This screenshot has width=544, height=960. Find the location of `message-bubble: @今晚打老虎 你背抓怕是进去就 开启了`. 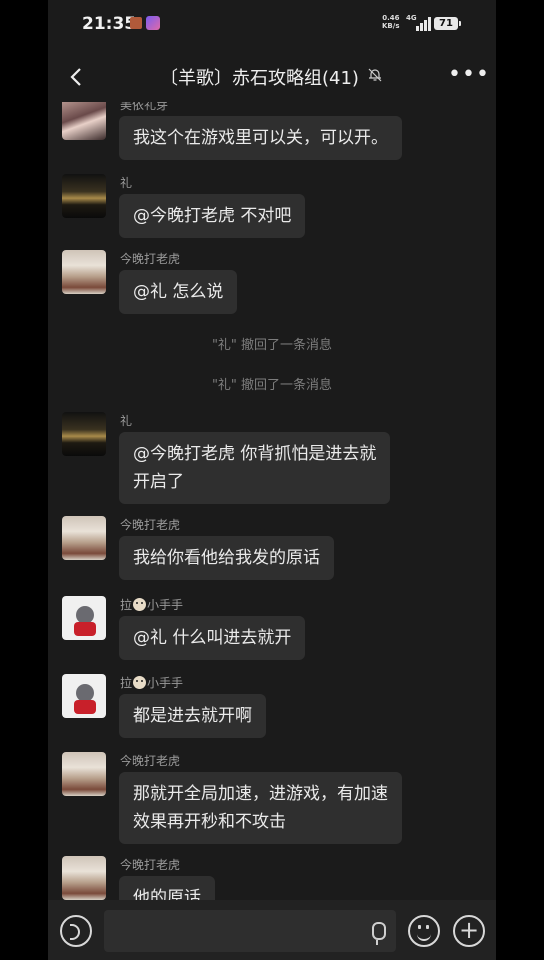

message-bubble: @今晚打老虎 你背抓怕是进去就 开启了 is located at coordinates (255, 468).